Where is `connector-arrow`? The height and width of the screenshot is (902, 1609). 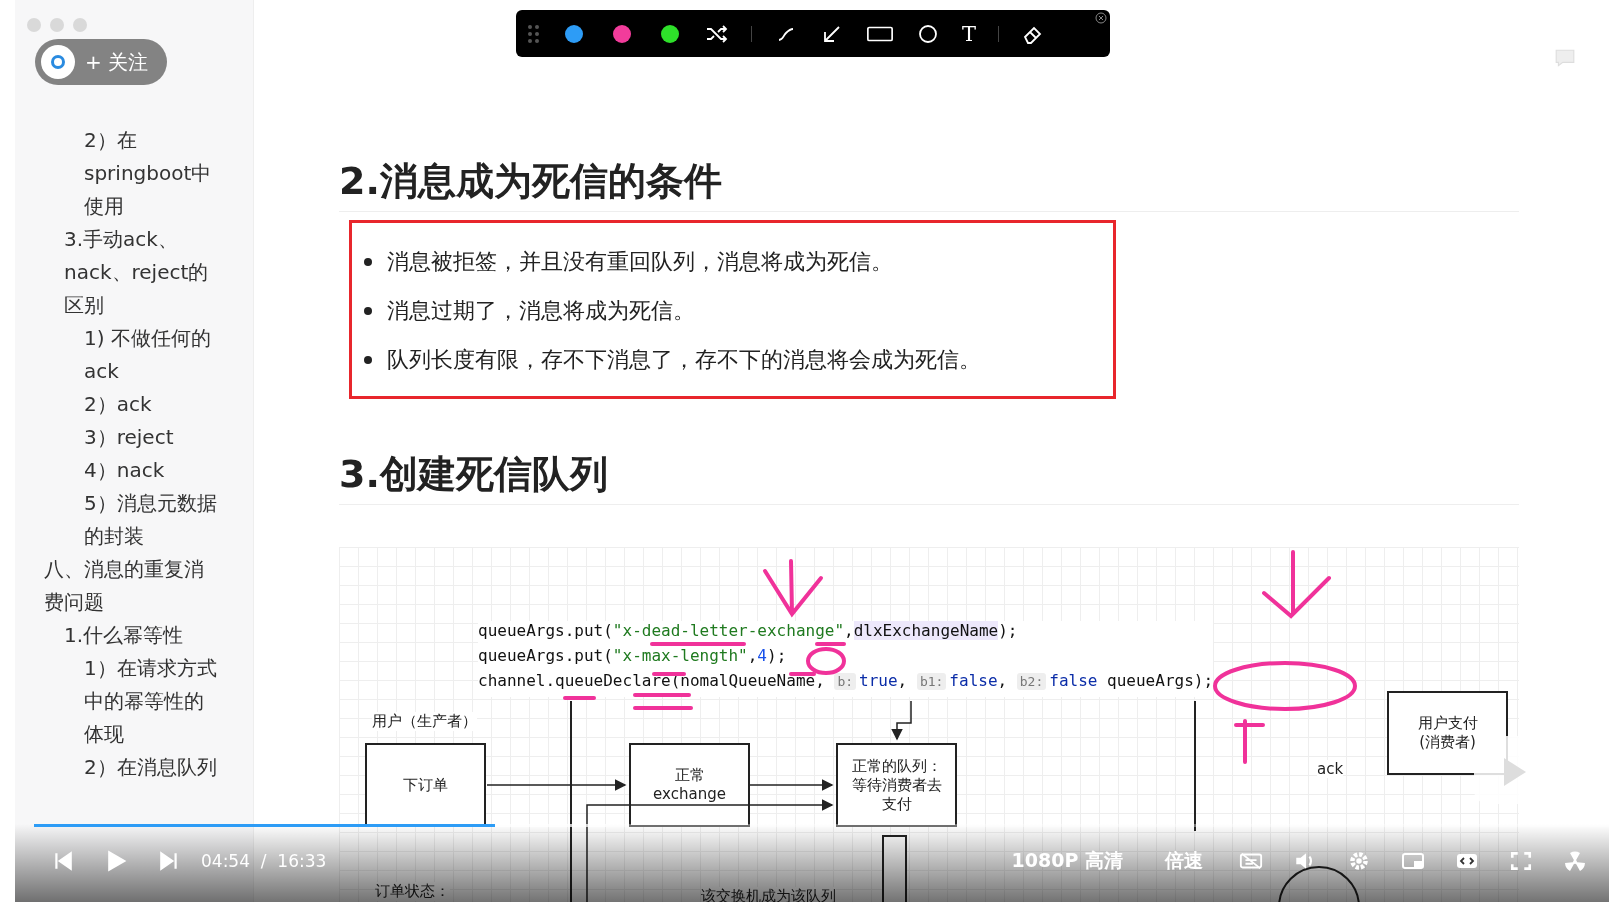
connector-arrow is located at coordinates (901, 720).